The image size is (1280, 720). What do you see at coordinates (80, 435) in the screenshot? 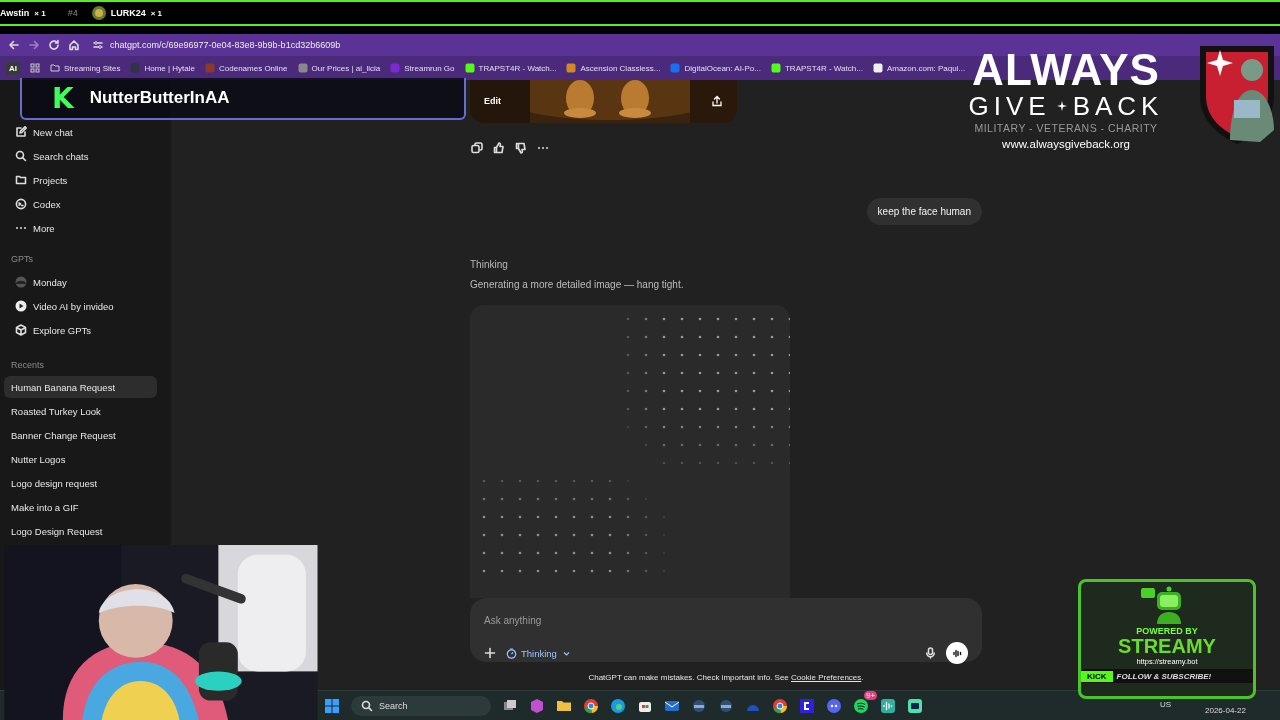
I see `chat-history-item: Banner Change Request` at bounding box center [80, 435].